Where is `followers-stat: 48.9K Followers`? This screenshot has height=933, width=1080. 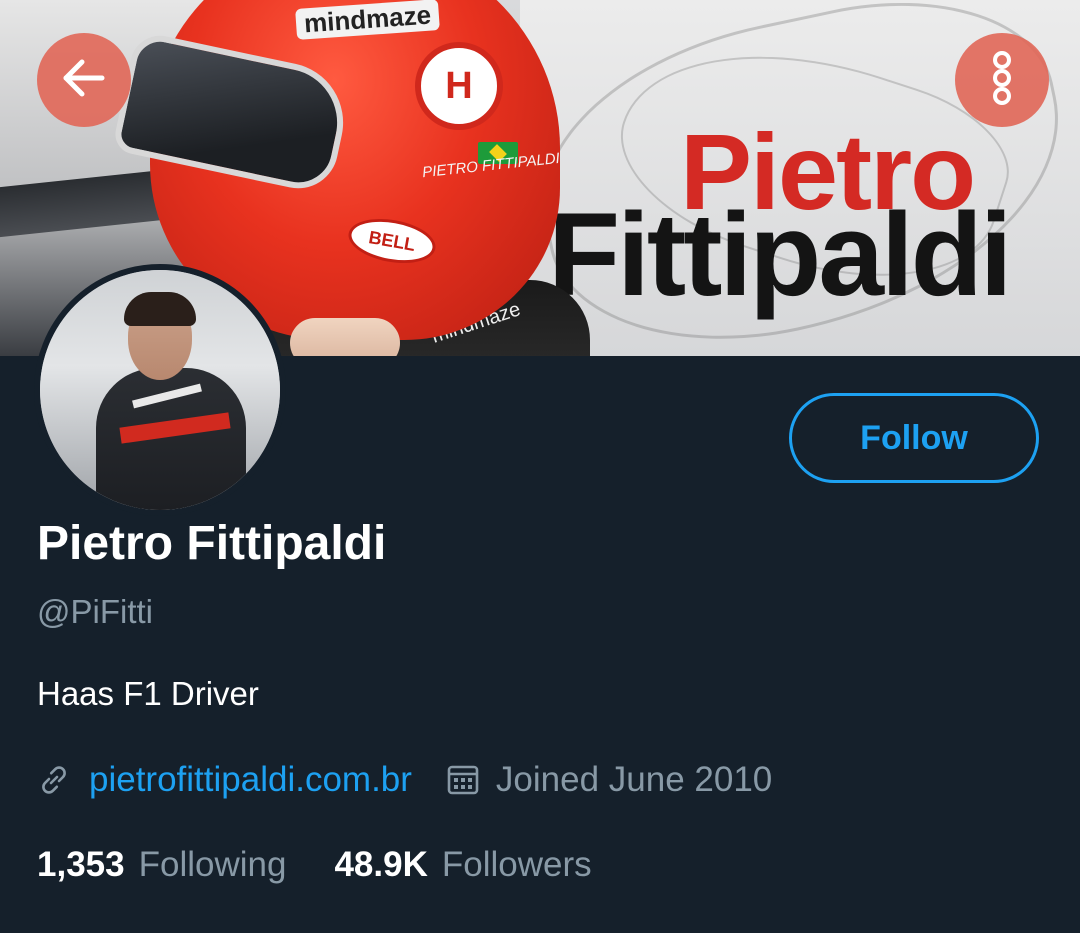
followers-stat: 48.9K Followers is located at coordinates (462, 865).